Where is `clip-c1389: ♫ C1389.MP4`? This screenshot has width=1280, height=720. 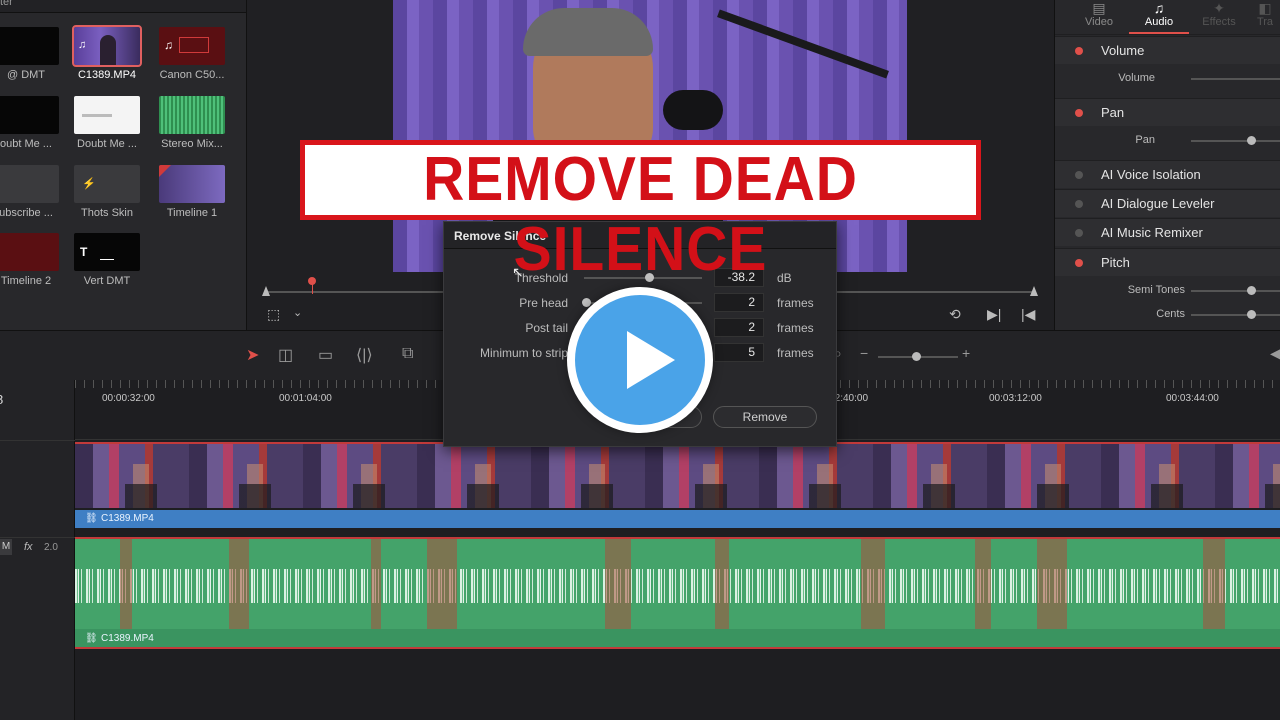 clip-c1389: ♫ C1389.MP4 is located at coordinates (107, 53).